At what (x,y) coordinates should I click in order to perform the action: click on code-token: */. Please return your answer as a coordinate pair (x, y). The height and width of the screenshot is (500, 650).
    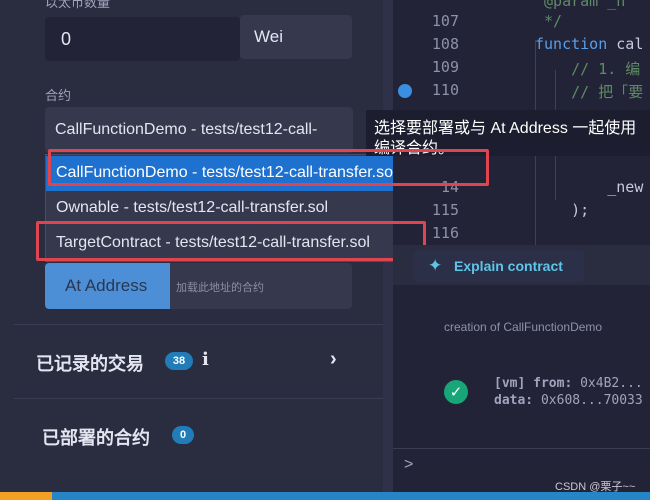
    Looking at the image, I should click on (549, 21).